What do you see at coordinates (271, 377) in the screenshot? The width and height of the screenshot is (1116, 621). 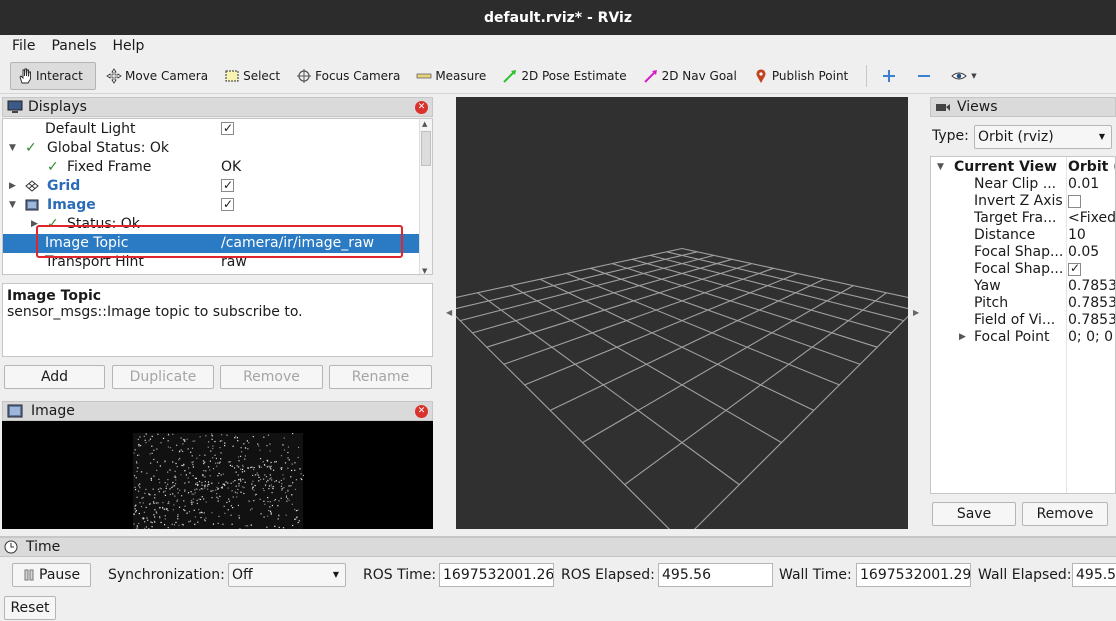 I see `remove-display-button: Remove` at bounding box center [271, 377].